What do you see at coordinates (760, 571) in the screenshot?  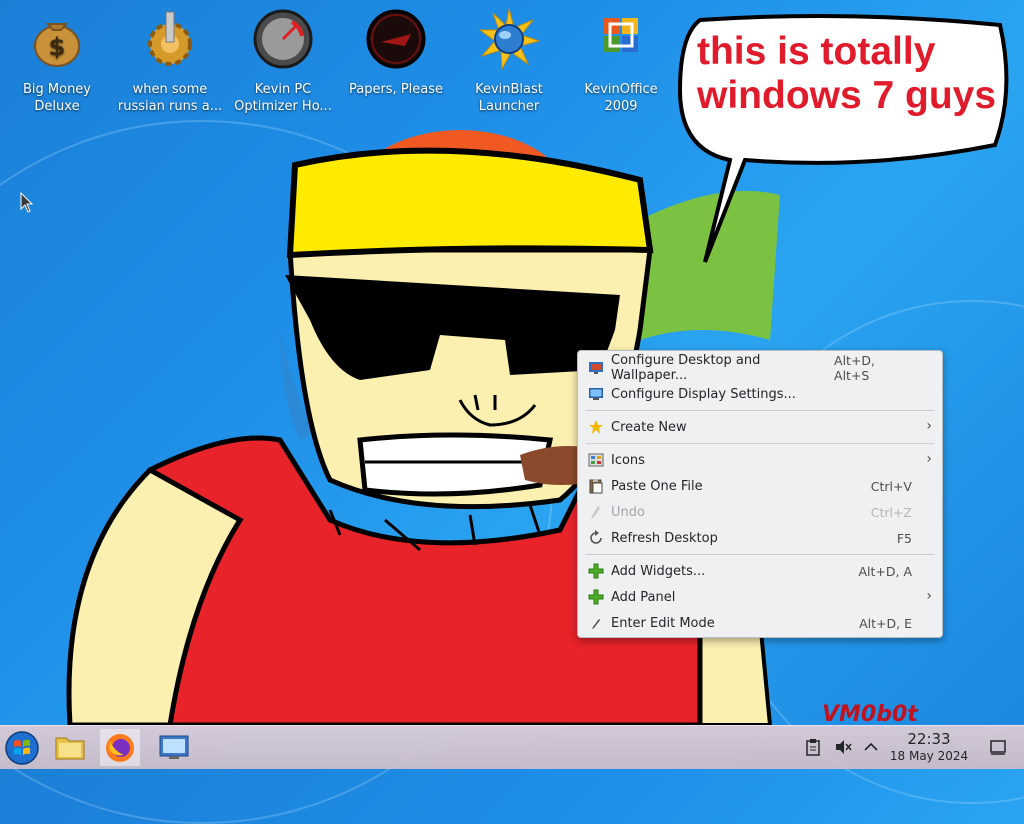 I see `menu-item-add-widgets: Add Widgets... Alt+D, A` at bounding box center [760, 571].